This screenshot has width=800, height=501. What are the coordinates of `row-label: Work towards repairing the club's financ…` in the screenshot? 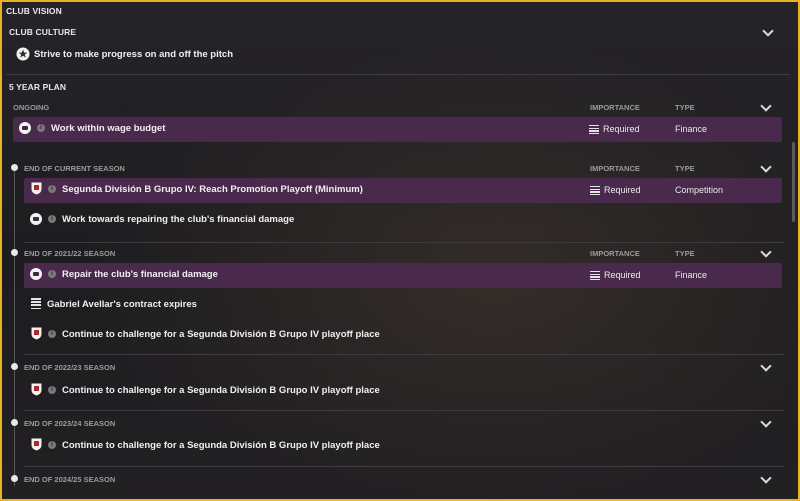 It's located at (178, 219).